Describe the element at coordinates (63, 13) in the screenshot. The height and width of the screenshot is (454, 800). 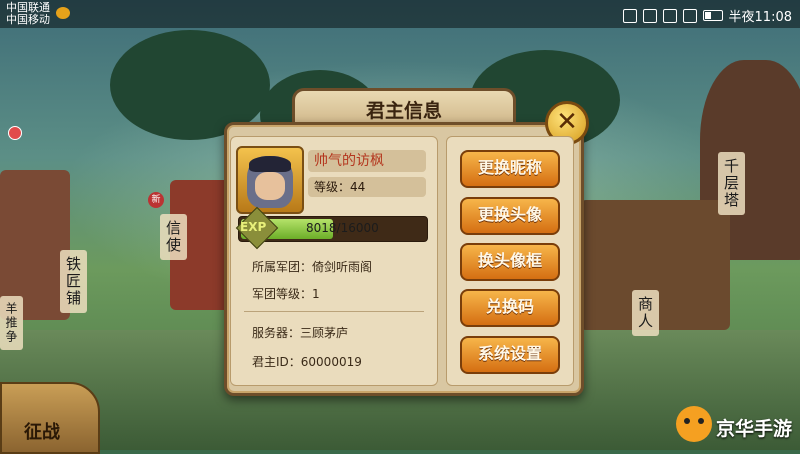
I see `weibo-icon` at that location.